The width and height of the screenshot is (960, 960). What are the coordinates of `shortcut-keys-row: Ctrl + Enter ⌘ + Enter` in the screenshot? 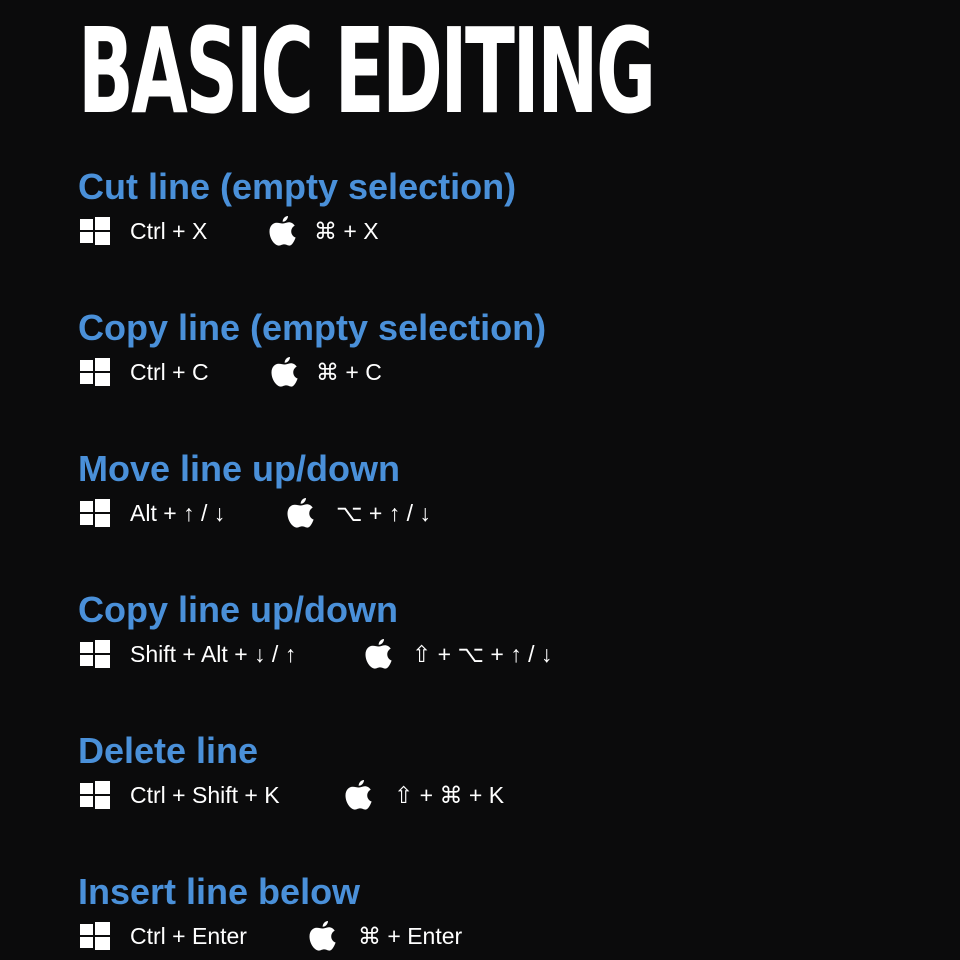 It's located at (508, 936).